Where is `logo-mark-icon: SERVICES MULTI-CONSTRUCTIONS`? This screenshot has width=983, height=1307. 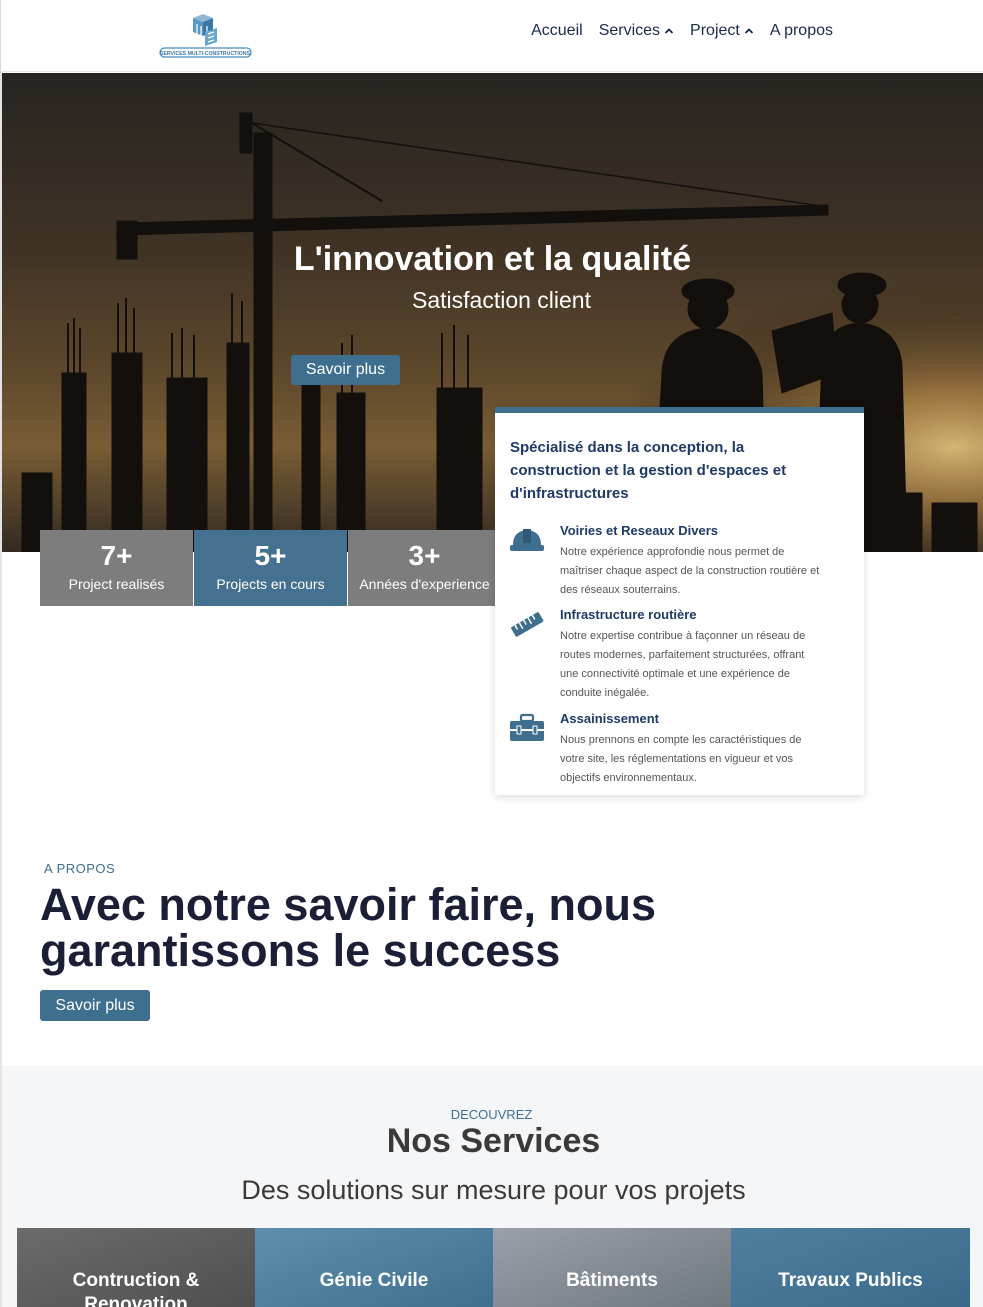 logo-mark-icon: SERVICES MULTI-CONSTRUCTIONS is located at coordinates (205, 36).